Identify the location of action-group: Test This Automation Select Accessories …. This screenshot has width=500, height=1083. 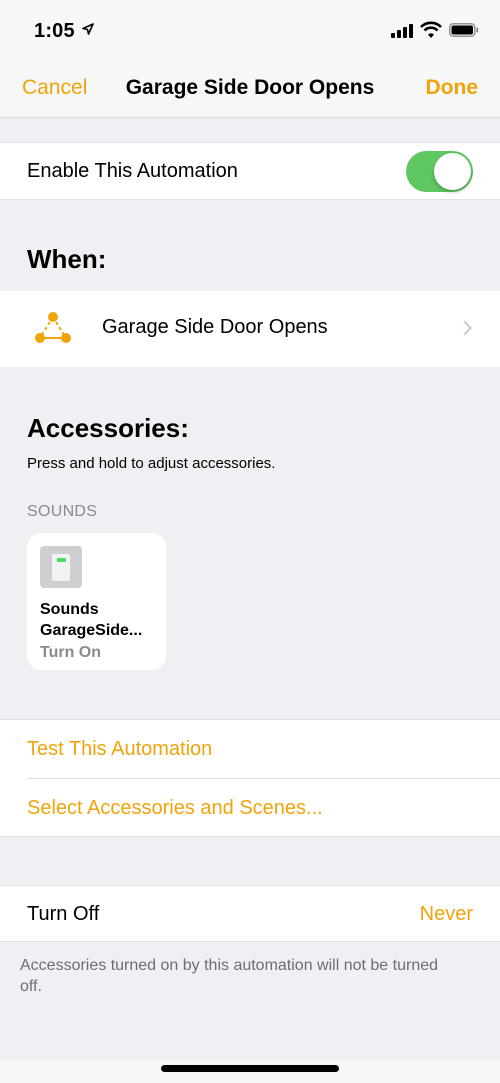
(250, 778).